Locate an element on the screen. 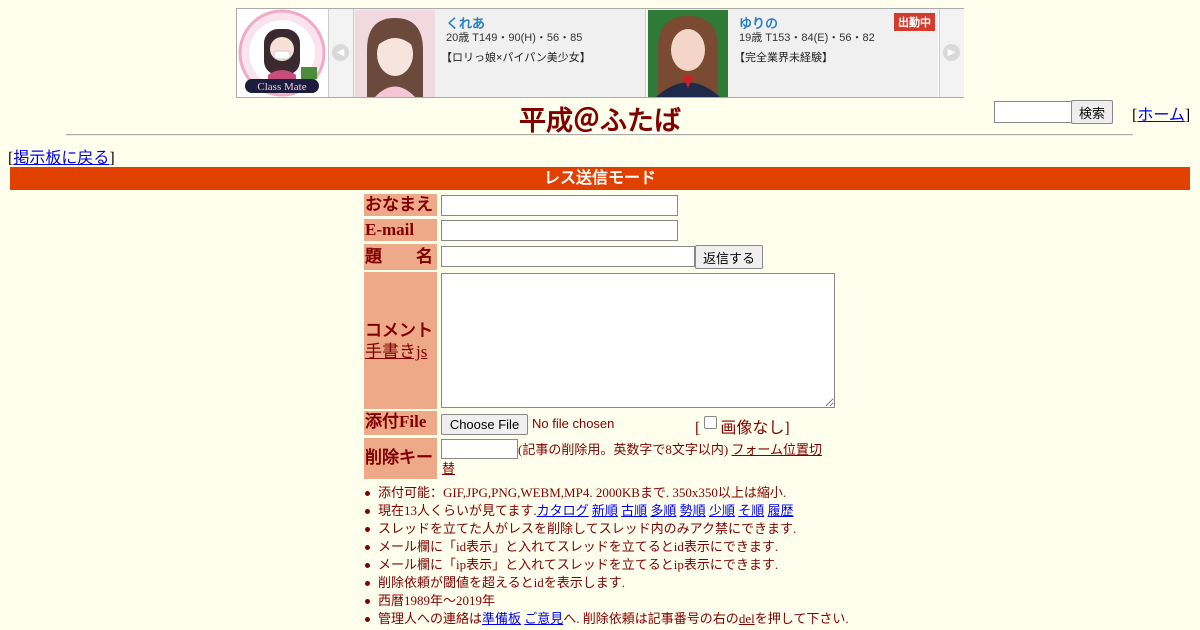 The width and height of the screenshot is (1200, 630). list-item: スレッドを立てた人がレスを削除してスレッド内のみアク禁にできます. is located at coordinates (605, 529).